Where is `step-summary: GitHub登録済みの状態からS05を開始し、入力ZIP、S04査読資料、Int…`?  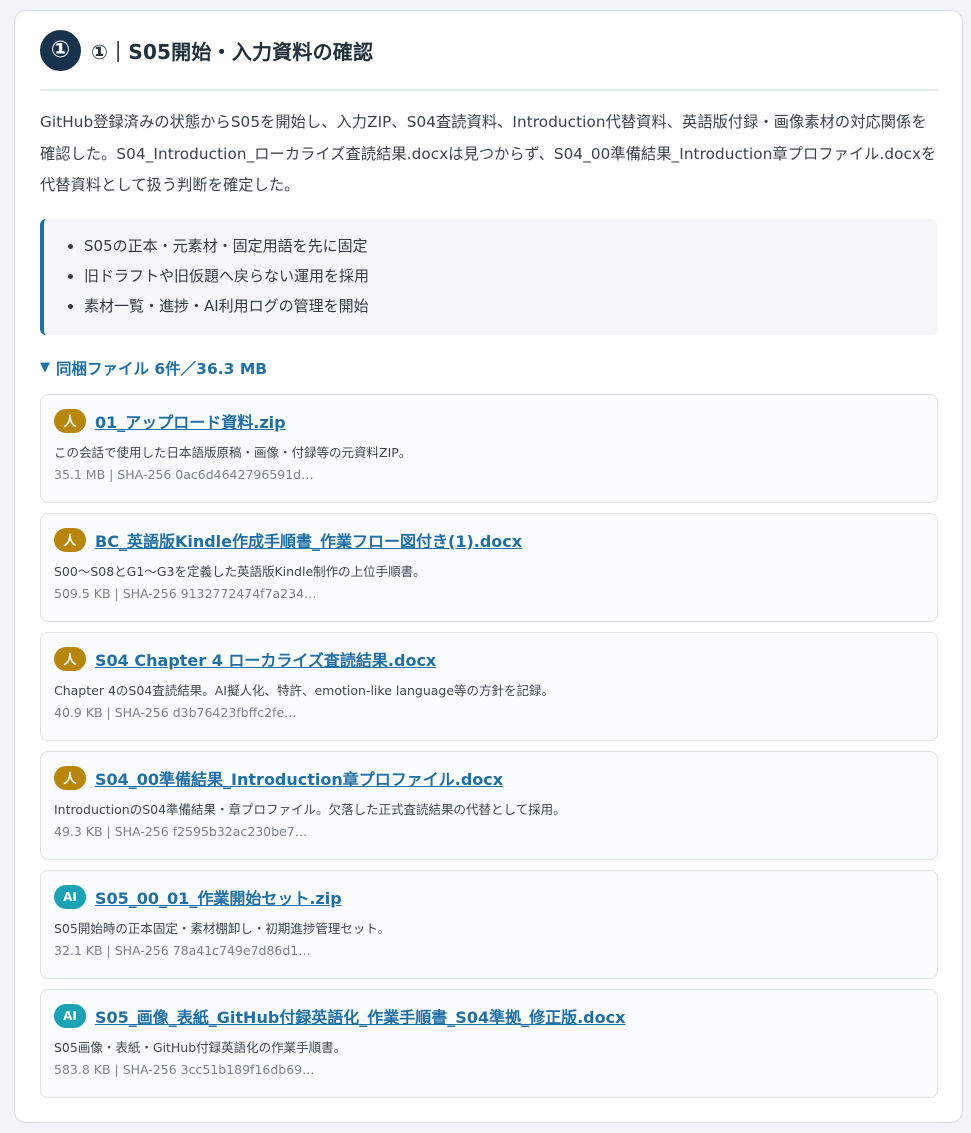 step-summary: GitHub登録済みの状態からS05を開始し、入力ZIP、S04査読資料、Int… is located at coordinates (488, 153).